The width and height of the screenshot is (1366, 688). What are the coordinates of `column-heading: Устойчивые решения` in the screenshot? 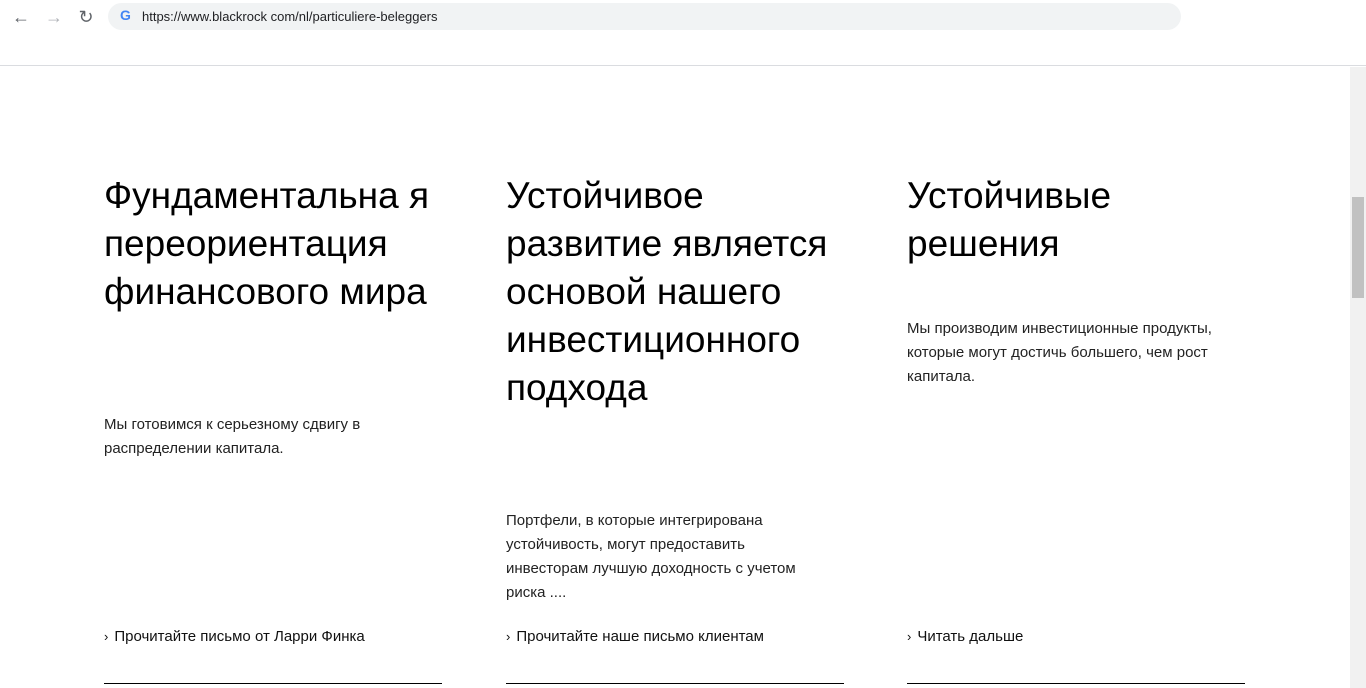 It's located at (1009, 219).